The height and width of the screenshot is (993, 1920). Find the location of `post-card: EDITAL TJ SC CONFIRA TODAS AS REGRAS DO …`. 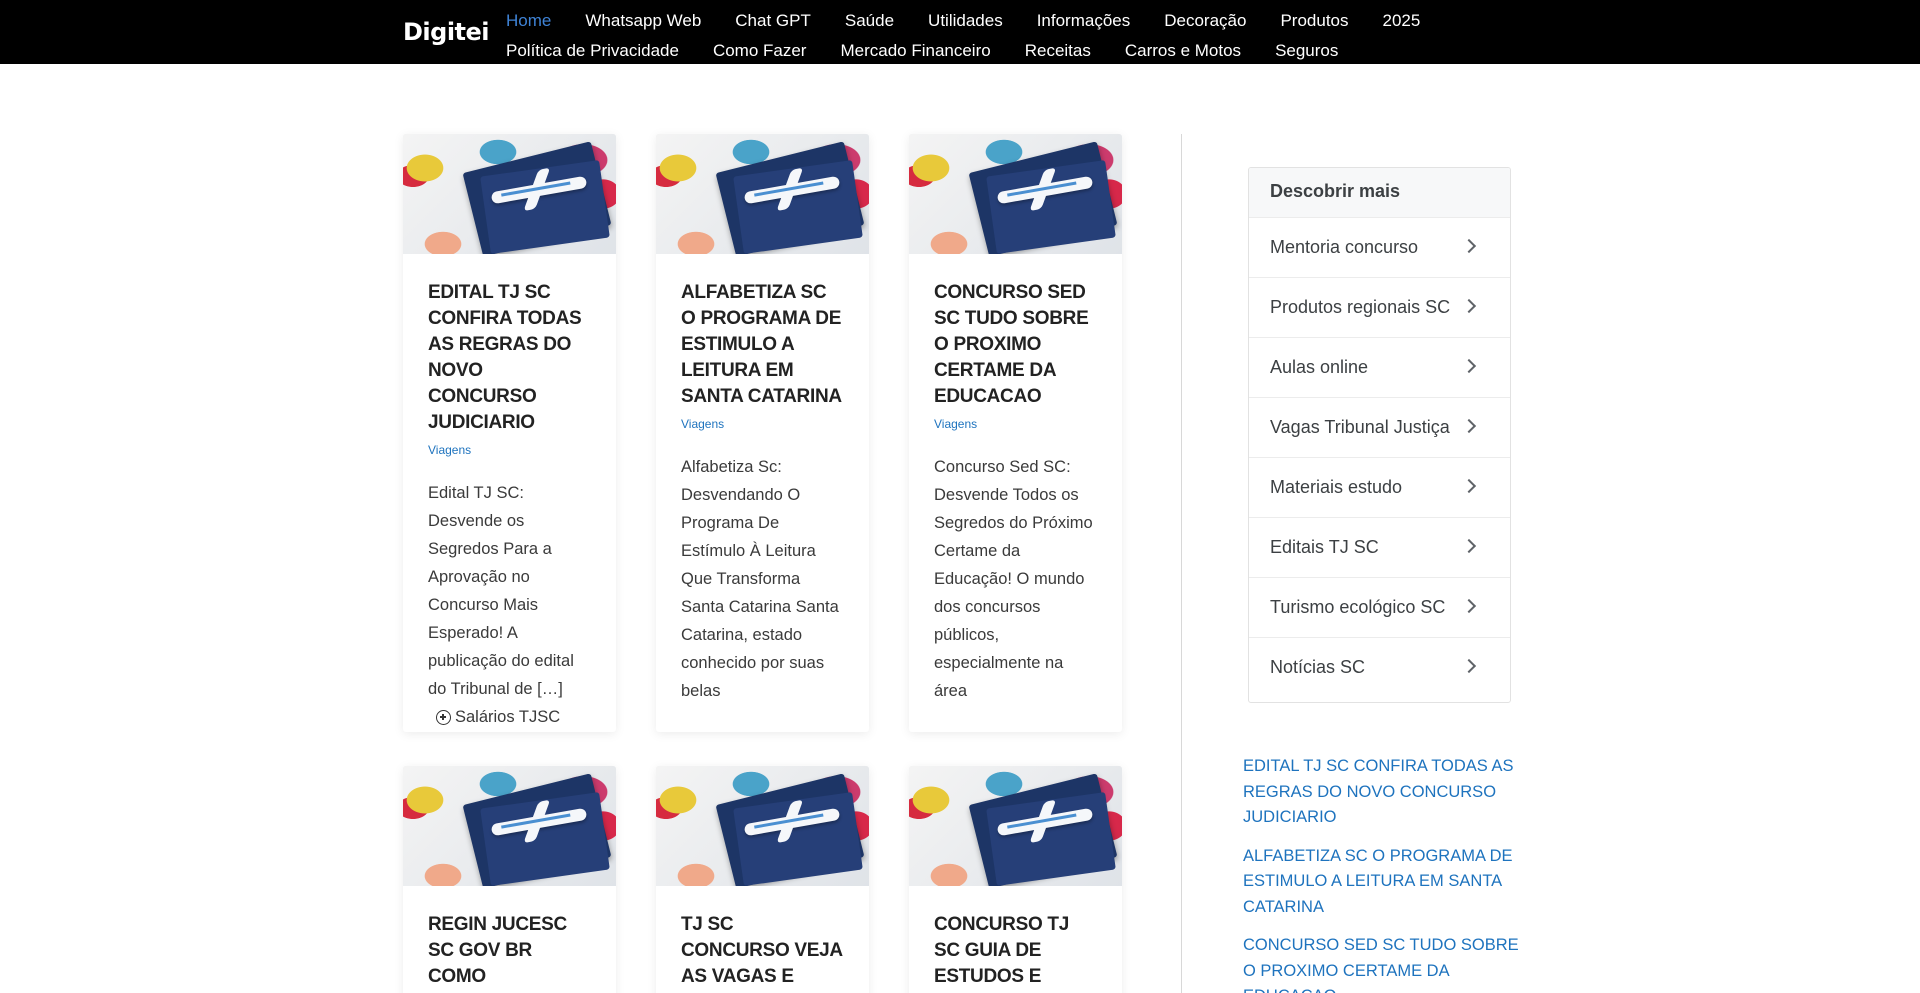

post-card: EDITAL TJ SC CONFIRA TODAS AS REGRAS DO … is located at coordinates (509, 433).